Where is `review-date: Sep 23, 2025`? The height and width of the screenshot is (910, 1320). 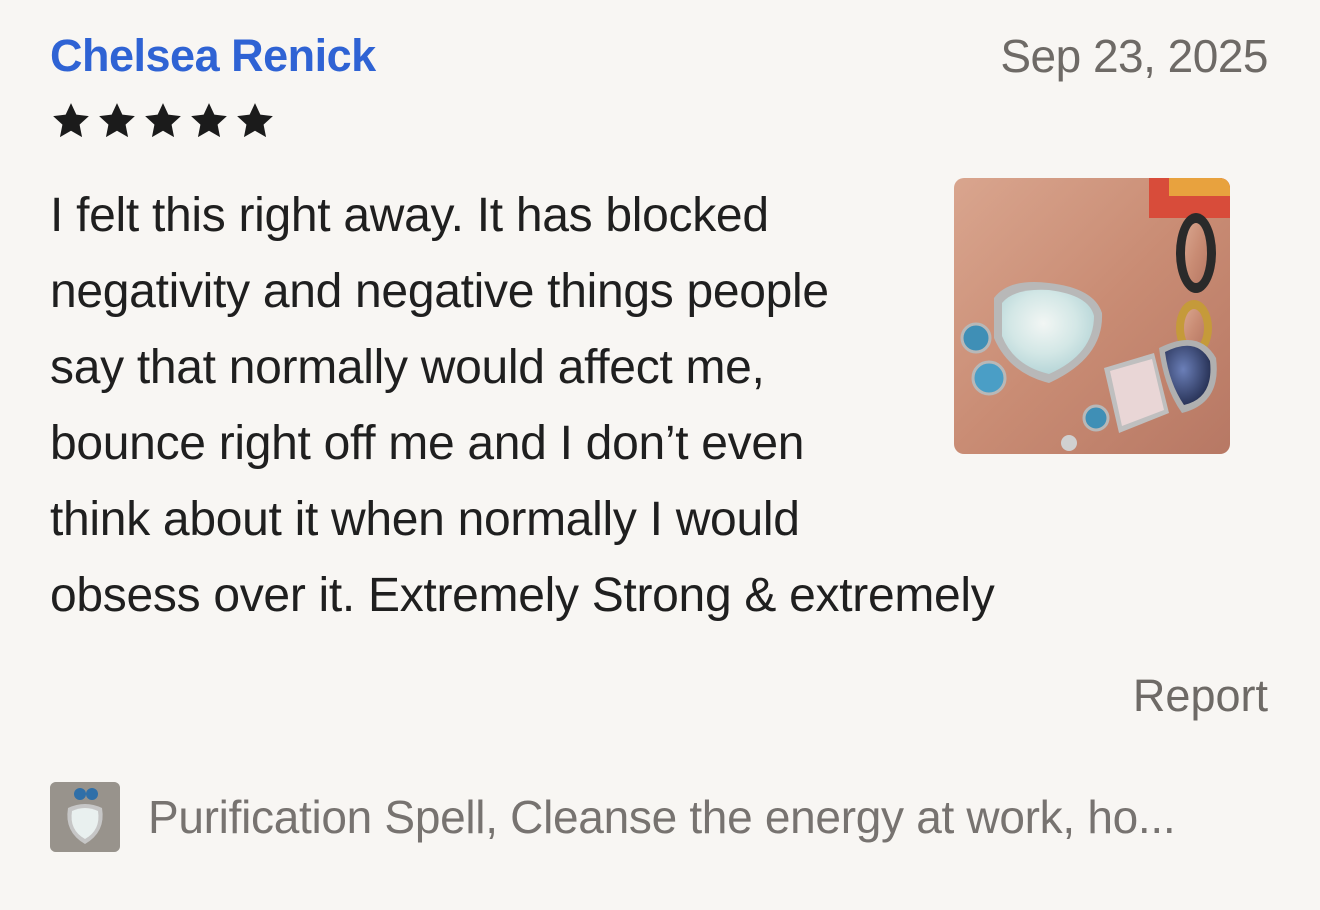 review-date: Sep 23, 2025 is located at coordinates (1134, 56).